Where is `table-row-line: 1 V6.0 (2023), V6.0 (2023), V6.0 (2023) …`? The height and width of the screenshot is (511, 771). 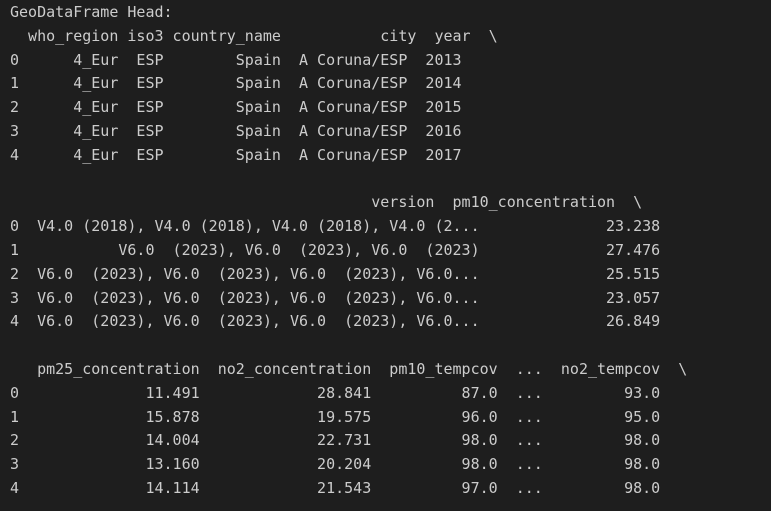 table-row-line: 1 V6.0 (2023), V6.0 (2023), V6.0 (2023) … is located at coordinates (335, 249).